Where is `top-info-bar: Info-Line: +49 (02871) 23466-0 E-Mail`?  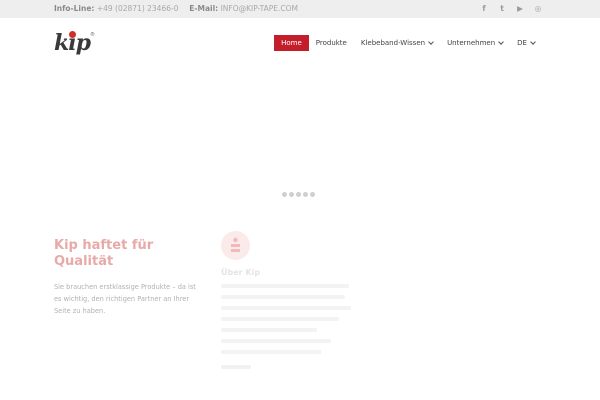 top-info-bar: Info-Line: +49 (02871) 23466-0 E-Mail is located at coordinates (300, 9).